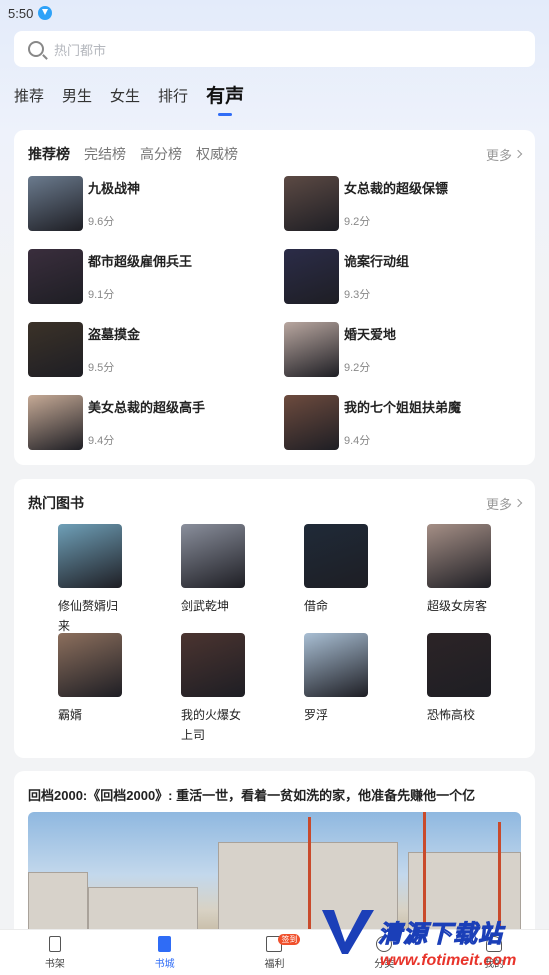 This screenshot has height=975, width=549. What do you see at coordinates (101, 295) in the screenshot?
I see `book-score: 9.1分` at bounding box center [101, 295].